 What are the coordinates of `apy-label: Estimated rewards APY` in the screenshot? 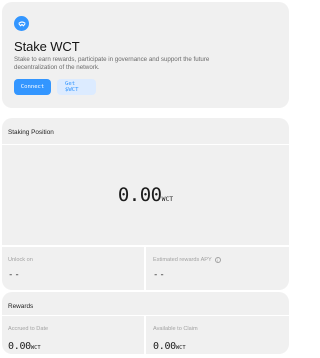 It's located at (182, 260).